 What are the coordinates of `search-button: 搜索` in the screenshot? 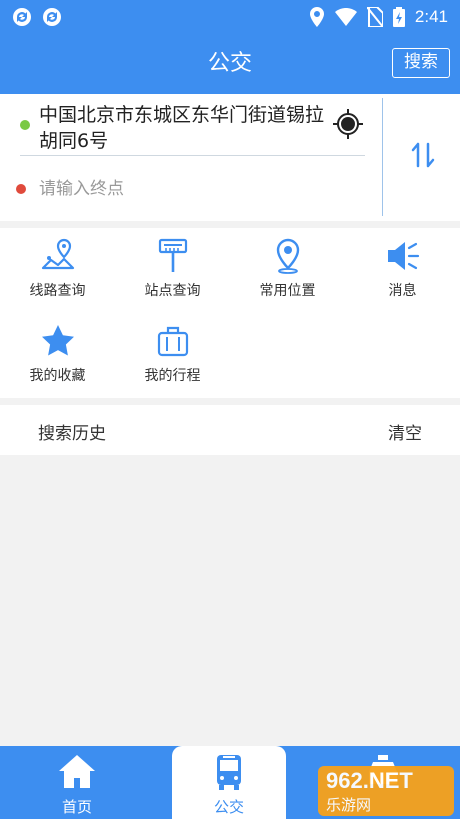 It's located at (421, 63).